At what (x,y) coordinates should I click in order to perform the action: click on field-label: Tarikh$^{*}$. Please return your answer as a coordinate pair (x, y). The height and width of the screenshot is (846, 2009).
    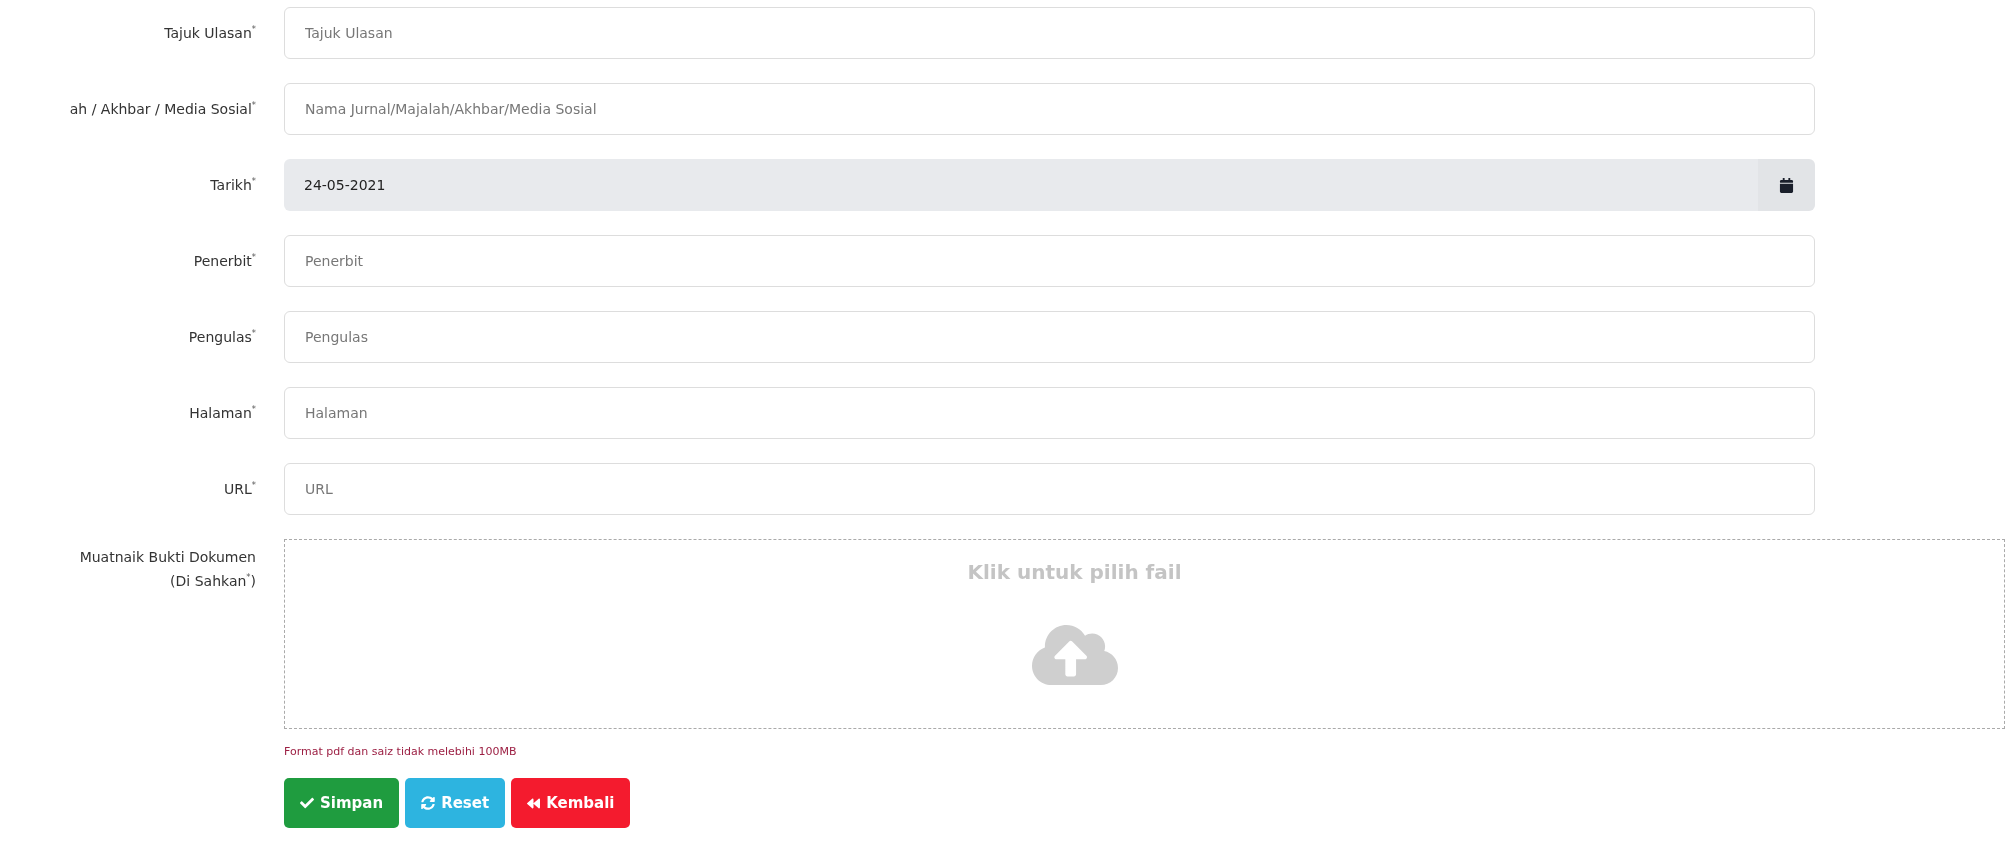
    Looking at the image, I should click on (232, 185).